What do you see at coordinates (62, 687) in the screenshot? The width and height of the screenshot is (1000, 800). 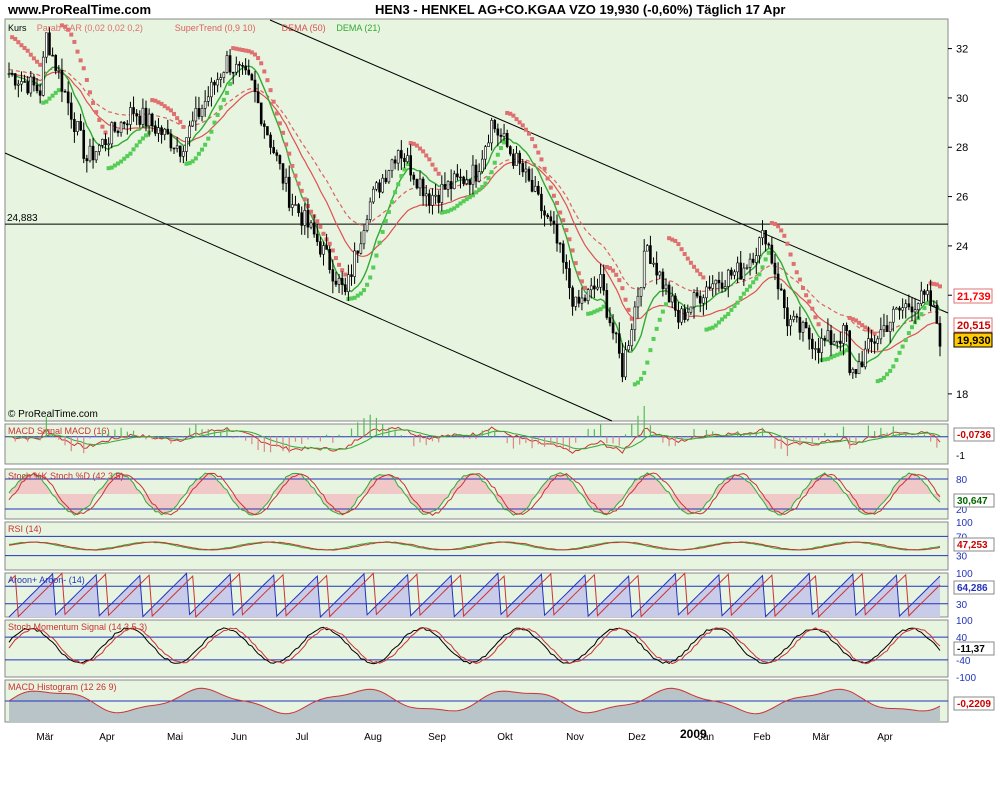 I see `macd-histogram-panel-legend: MACD Histogram (12 26 9)` at bounding box center [62, 687].